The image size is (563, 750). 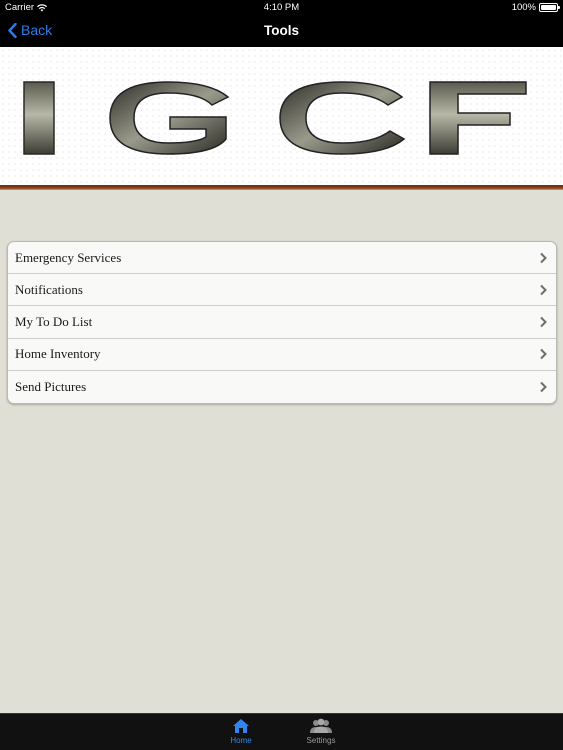 What do you see at coordinates (282, 290) in the screenshot?
I see `list-item-notifications: Notifications` at bounding box center [282, 290].